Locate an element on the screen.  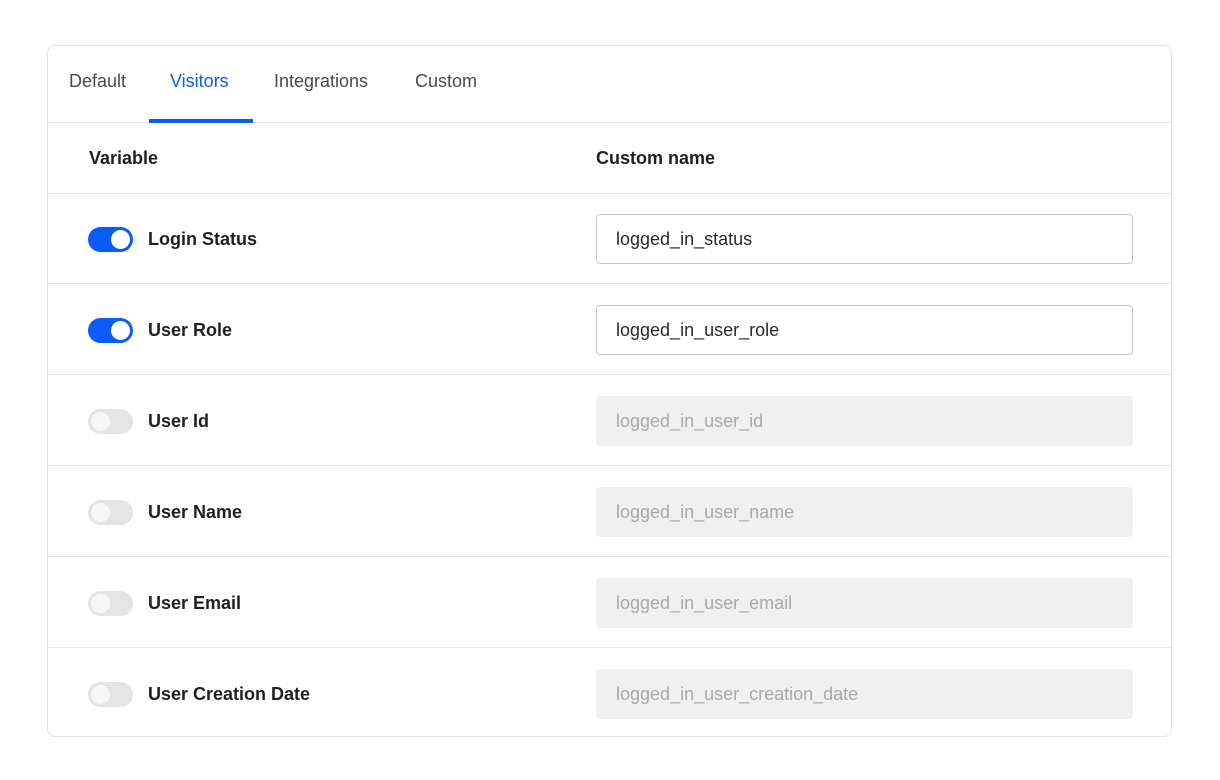
table-row: Login Status is located at coordinates (609, 239).